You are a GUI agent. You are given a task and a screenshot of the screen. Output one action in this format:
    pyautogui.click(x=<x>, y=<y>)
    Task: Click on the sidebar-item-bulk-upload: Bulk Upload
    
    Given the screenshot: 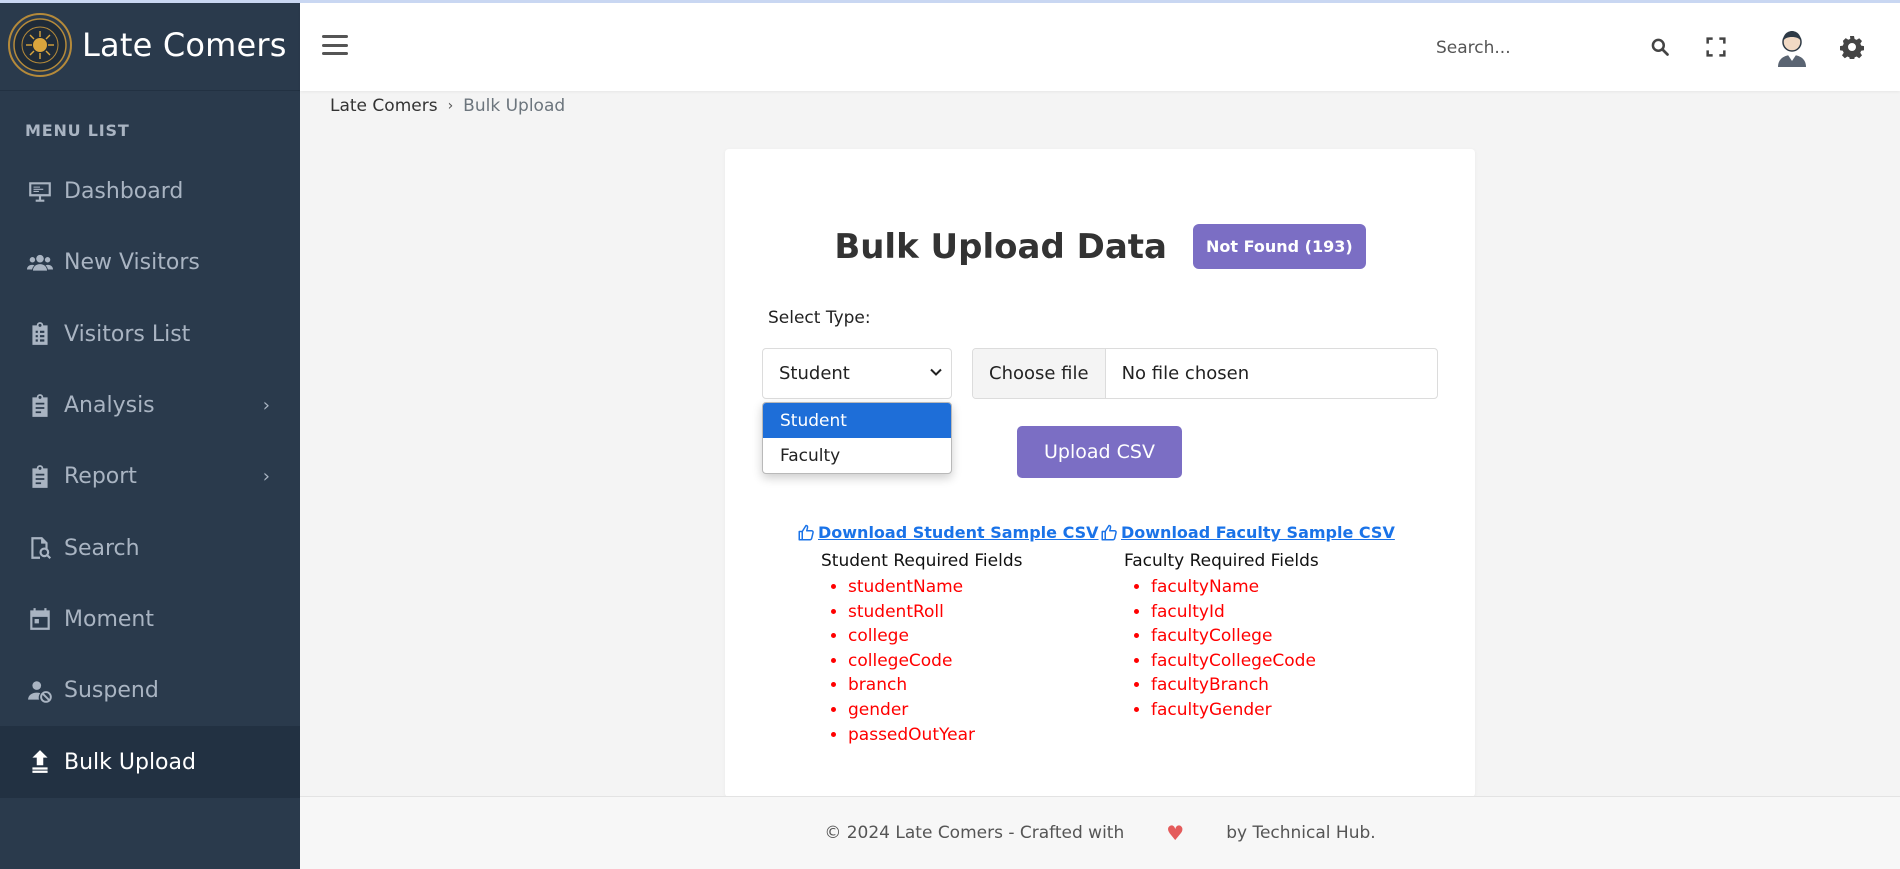 What is the action you would take?
    pyautogui.click(x=150, y=762)
    